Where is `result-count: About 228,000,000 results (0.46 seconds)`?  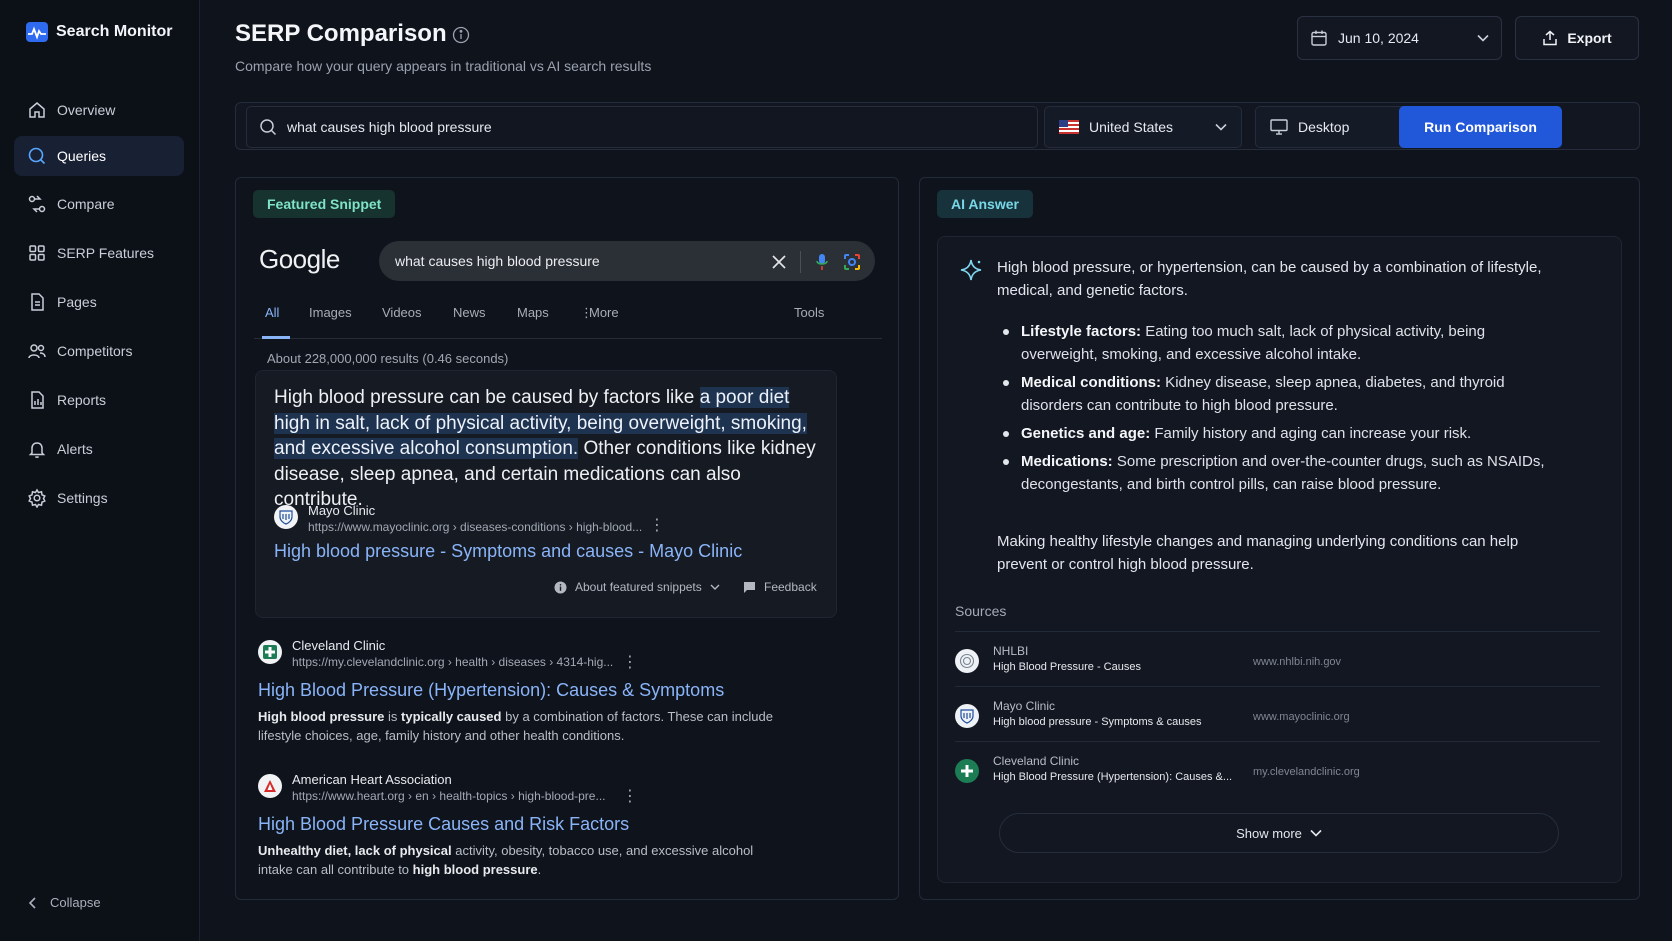
result-count: About 228,000,000 results (0.46 seconds) is located at coordinates (388, 358).